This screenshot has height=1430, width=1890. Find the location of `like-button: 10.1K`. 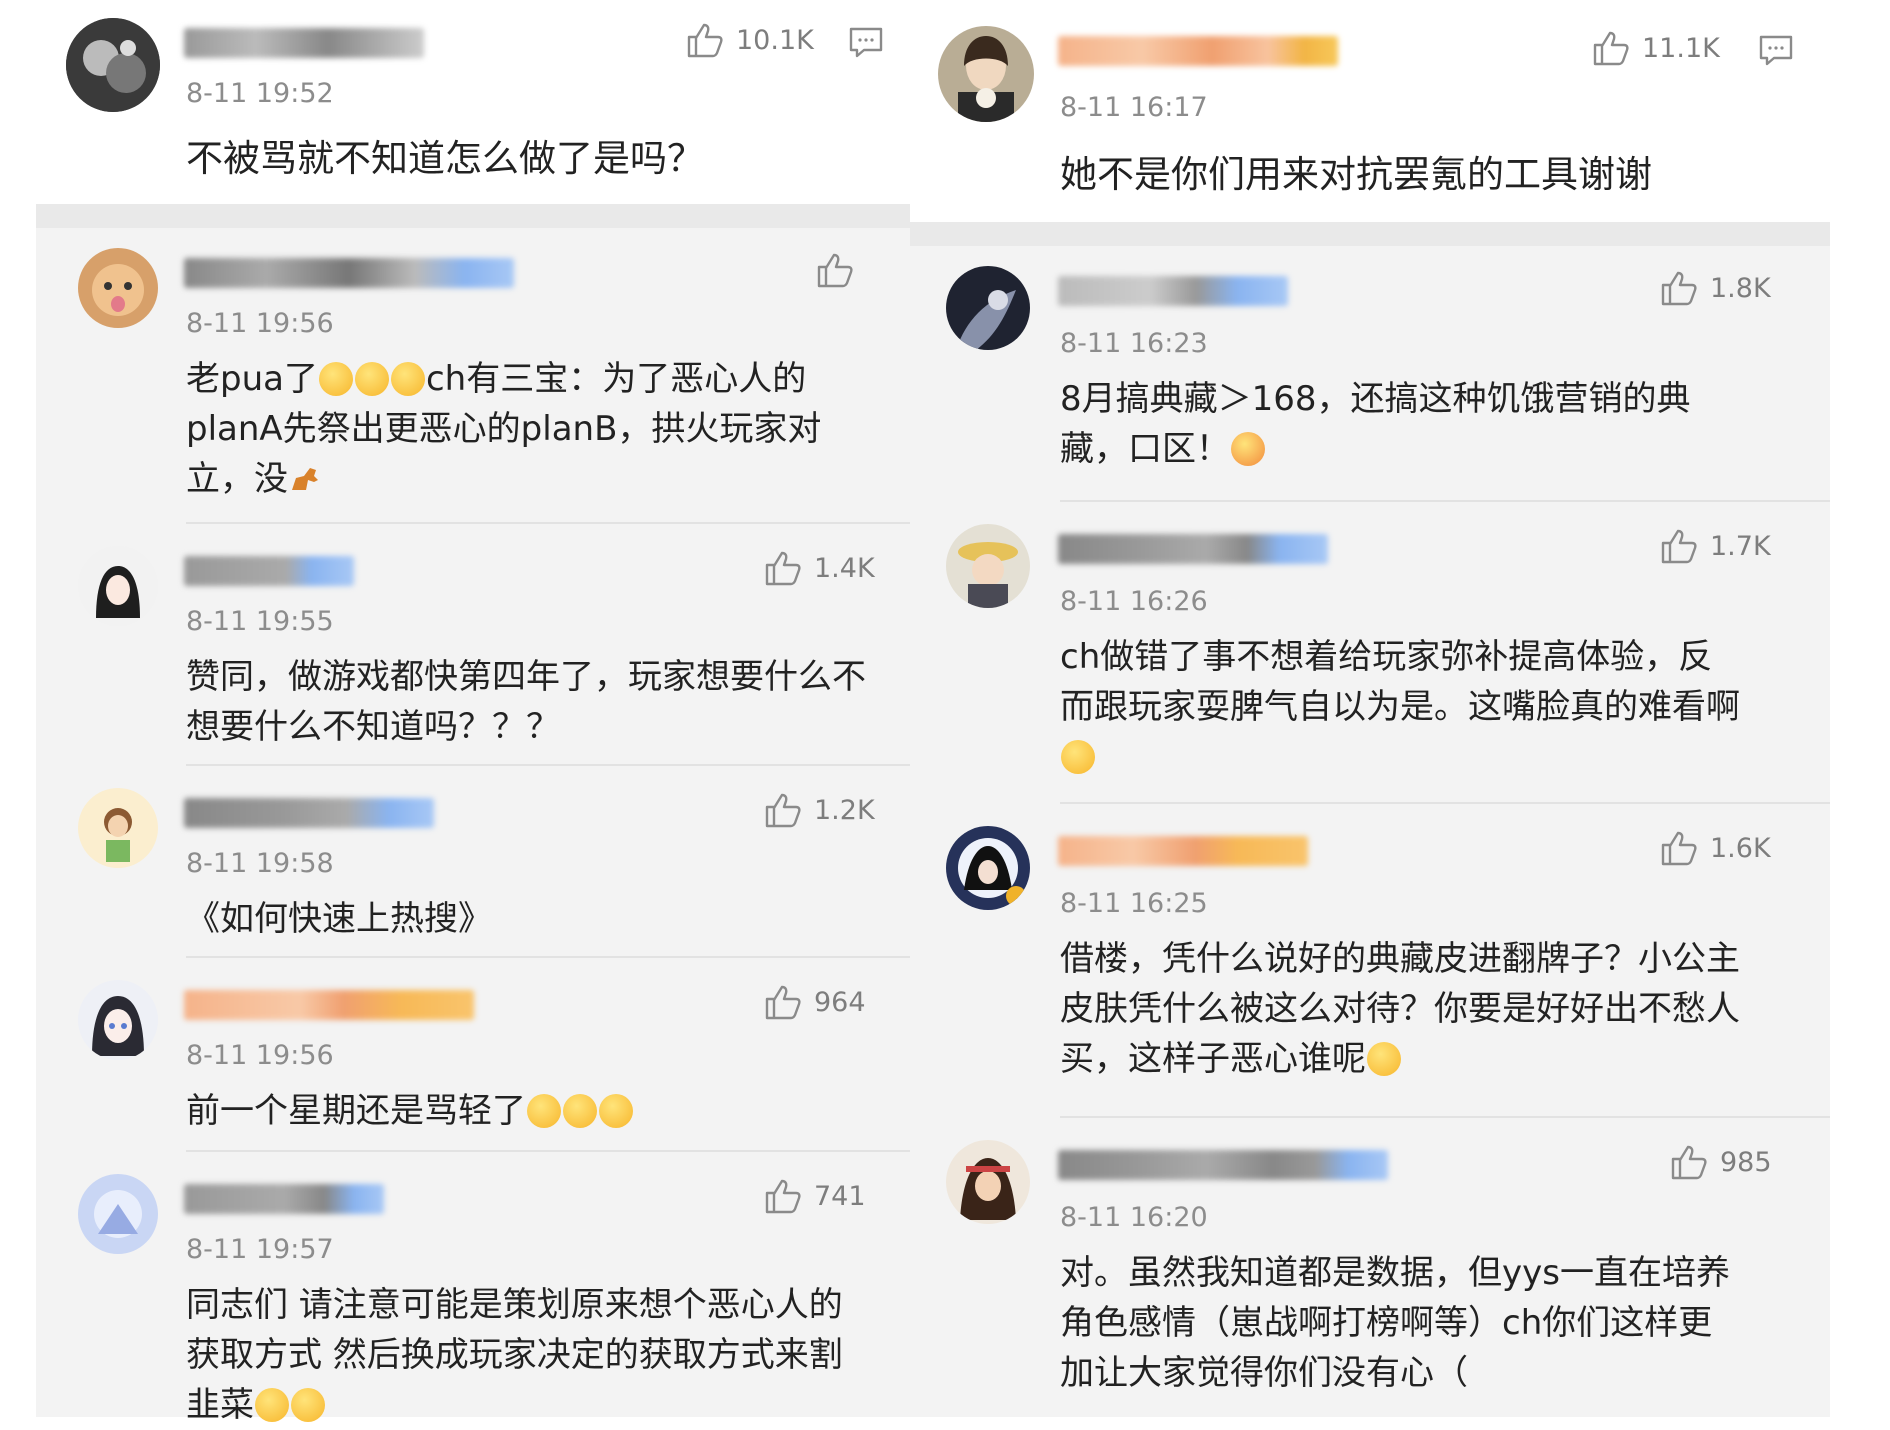

like-button: 10.1K is located at coordinates (750, 40).